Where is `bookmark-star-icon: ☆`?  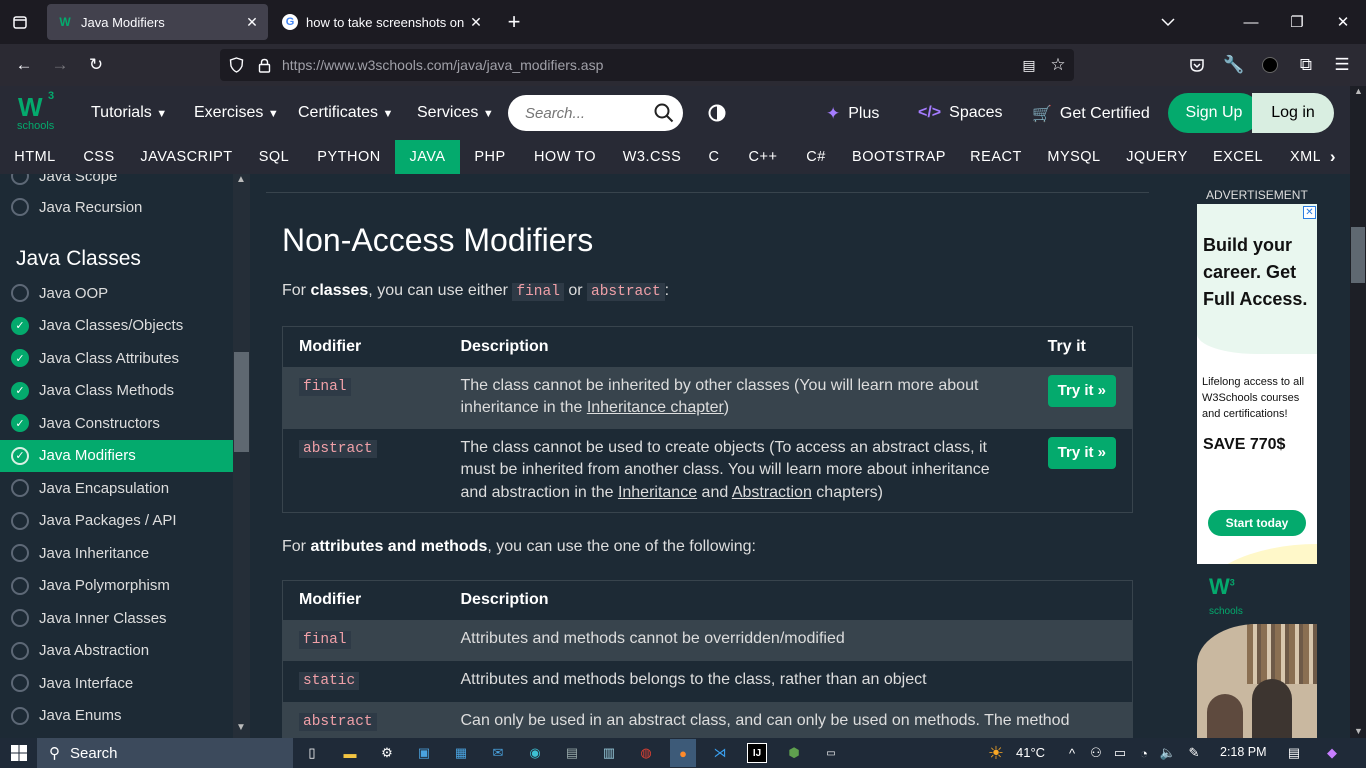
bookmark-star-icon: ☆ is located at coordinates (1058, 65).